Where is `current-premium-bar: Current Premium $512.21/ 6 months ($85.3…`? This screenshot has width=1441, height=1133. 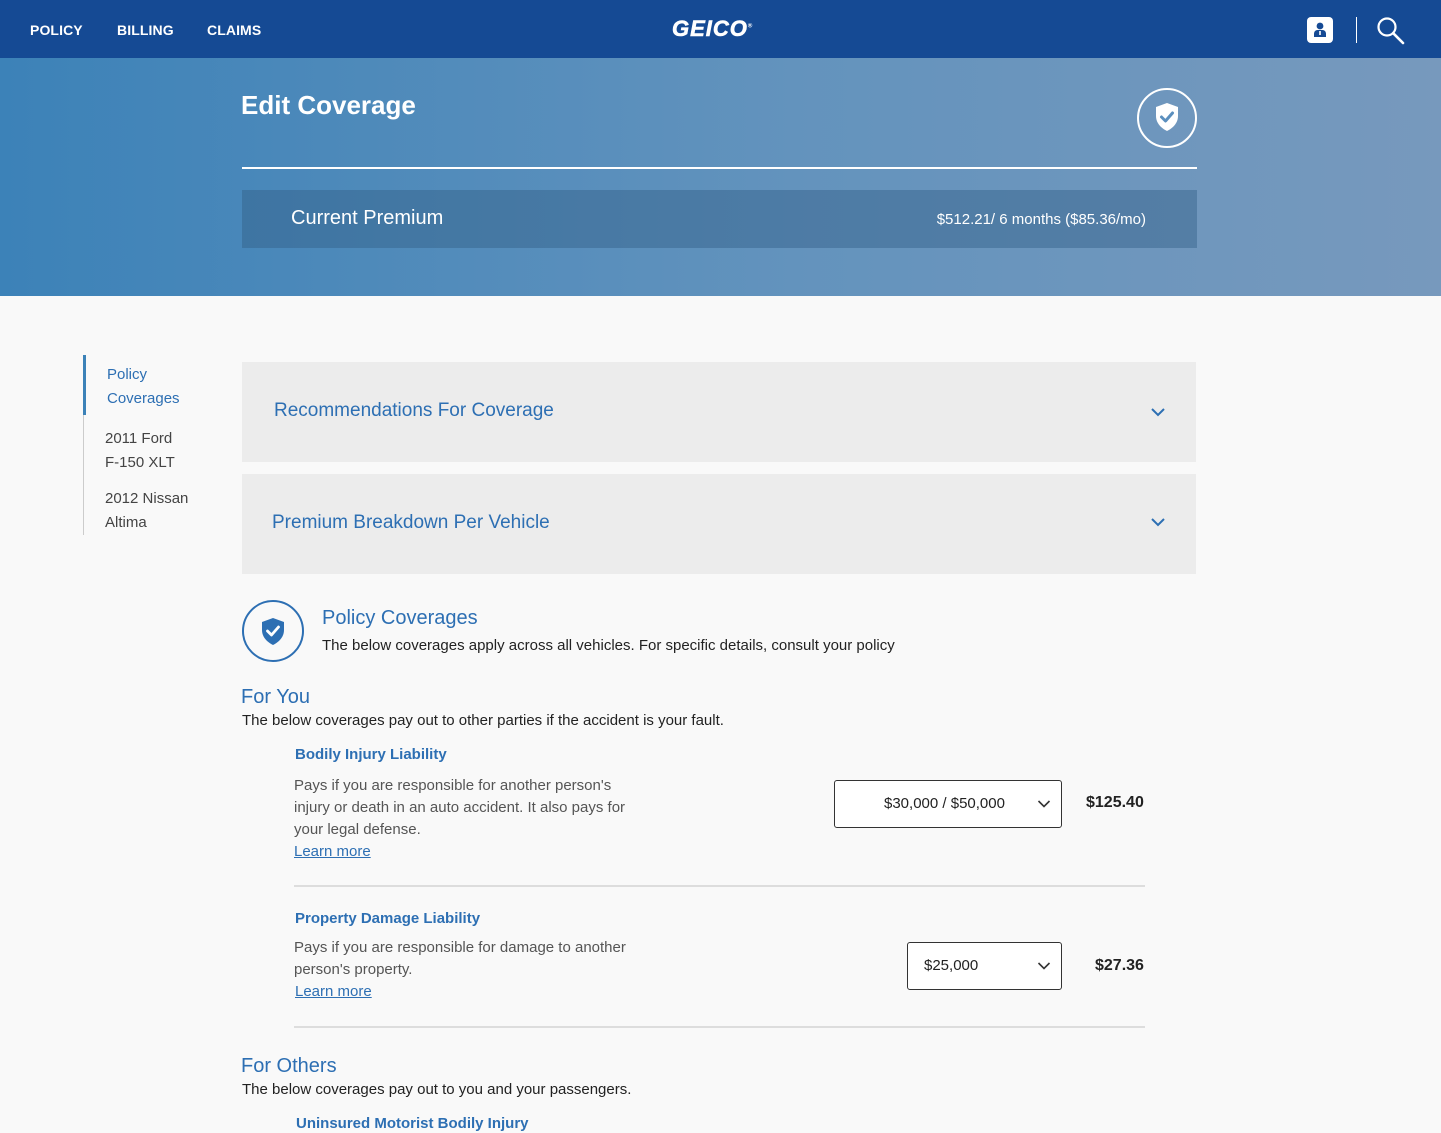
current-premium-bar: Current Premium $512.21/ 6 months ($85.3… is located at coordinates (719, 219).